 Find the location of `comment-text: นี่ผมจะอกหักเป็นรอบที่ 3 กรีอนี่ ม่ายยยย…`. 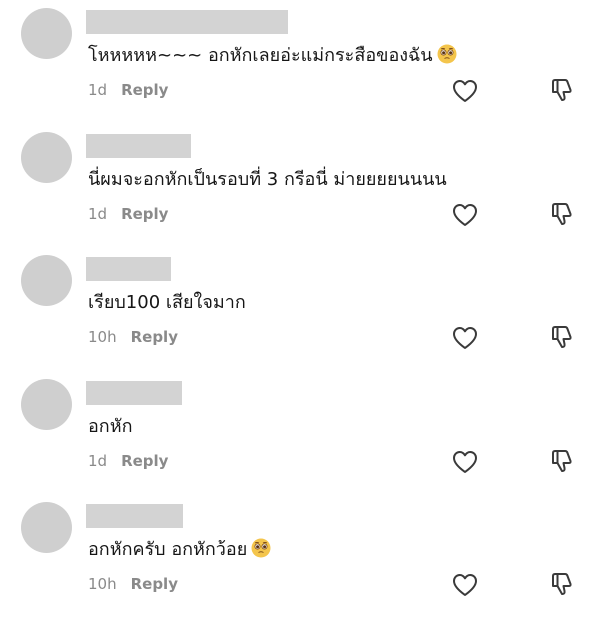

comment-text: นี่ผมจะอกหักเป็นรอบที่ 3 กรีอนี่ ม่ายยยย… is located at coordinates (267, 180).